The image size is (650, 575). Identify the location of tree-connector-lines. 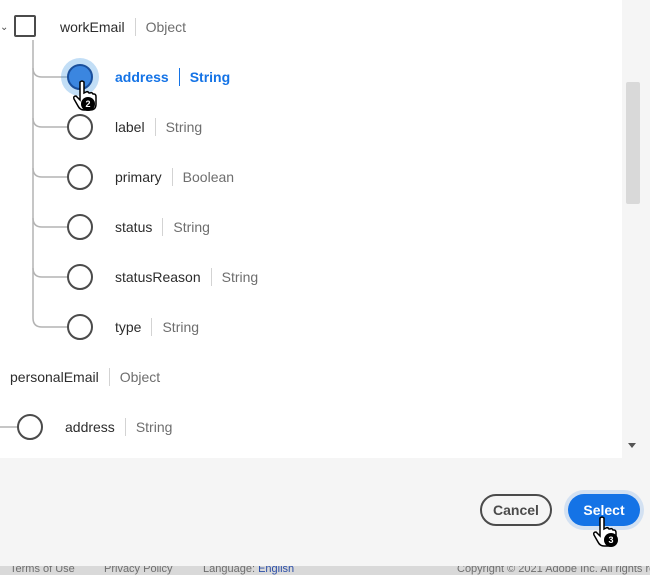
(34, 234).